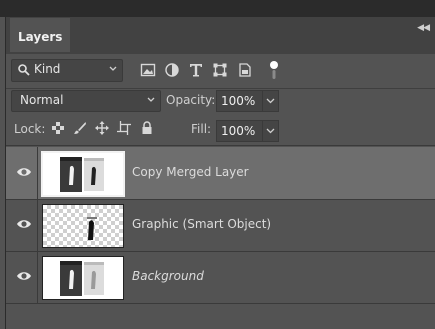 This screenshot has height=329, width=435. What do you see at coordinates (240, 131) in the screenshot?
I see `fill-input: 100%` at bounding box center [240, 131].